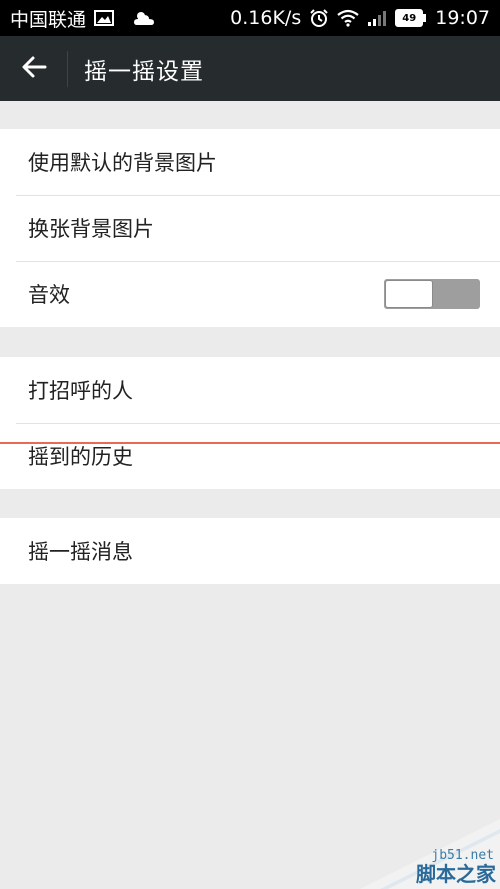 This screenshot has height=889, width=500. What do you see at coordinates (144, 71) in the screenshot?
I see `page-title: 摇一摇设置` at bounding box center [144, 71].